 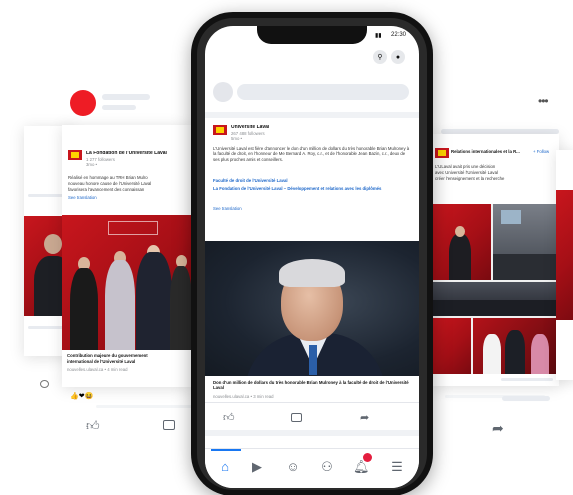 What do you see at coordinates (313, 360) in the screenshot?
I see `tie` at bounding box center [313, 360].